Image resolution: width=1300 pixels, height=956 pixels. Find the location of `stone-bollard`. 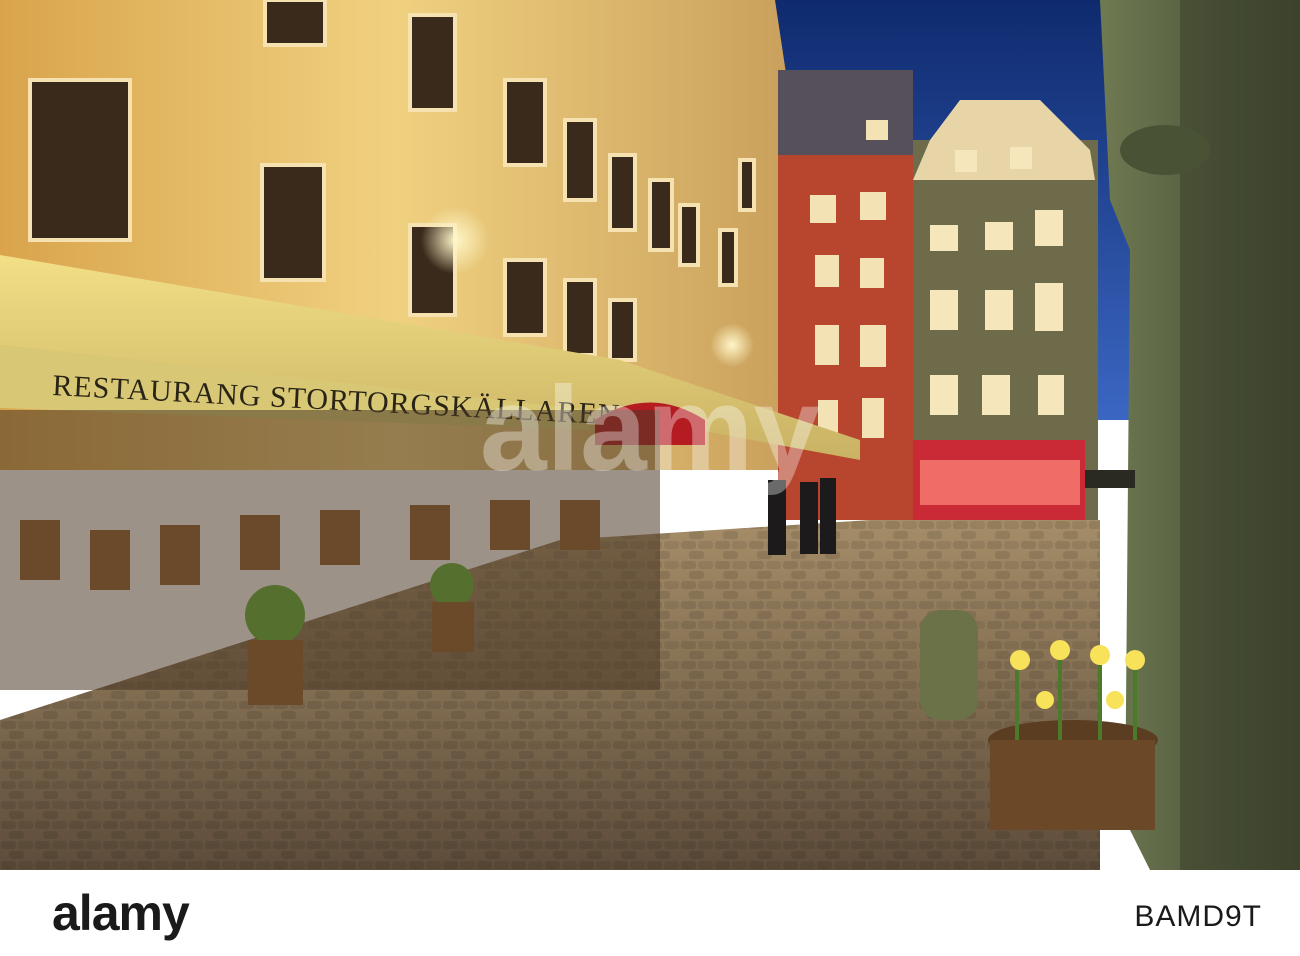

stone-bollard is located at coordinates (949, 665).